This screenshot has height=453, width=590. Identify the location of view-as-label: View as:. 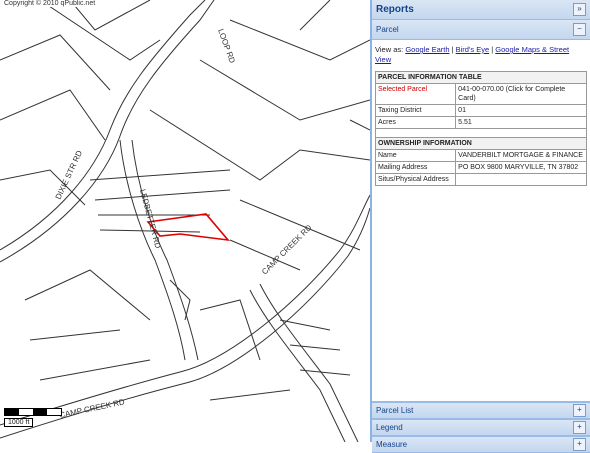
(389, 49).